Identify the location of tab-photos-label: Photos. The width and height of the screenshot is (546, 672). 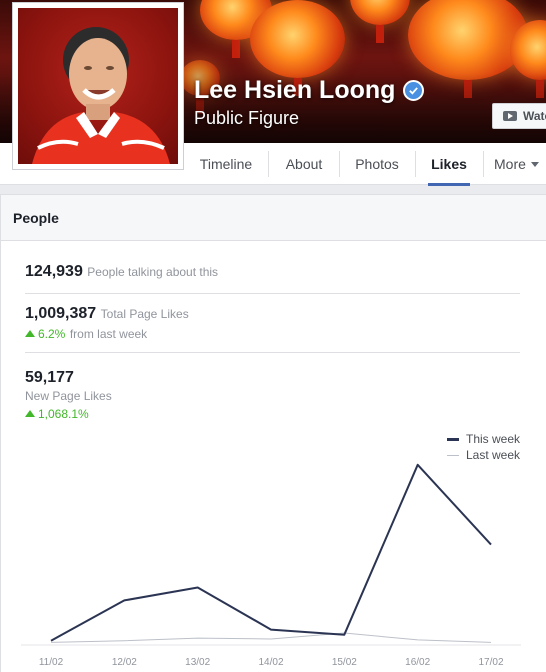
(377, 164).